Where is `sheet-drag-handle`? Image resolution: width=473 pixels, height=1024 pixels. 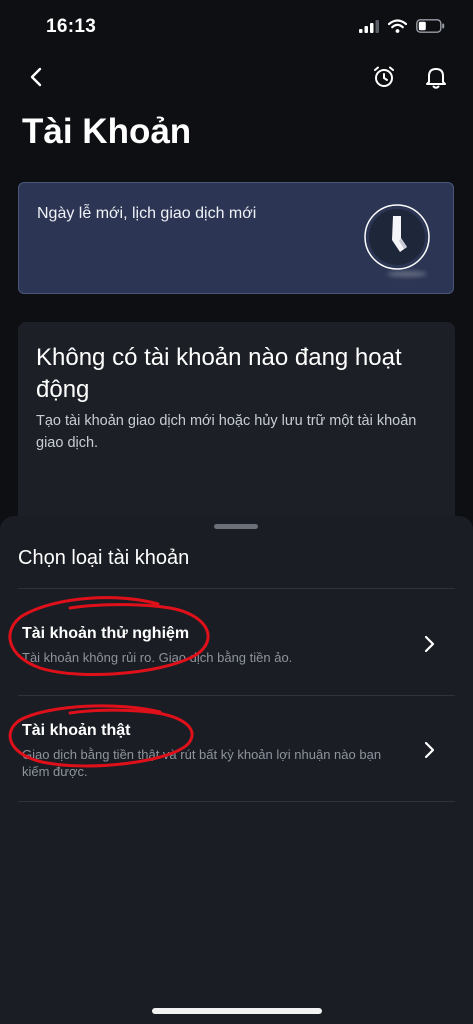 sheet-drag-handle is located at coordinates (236, 526).